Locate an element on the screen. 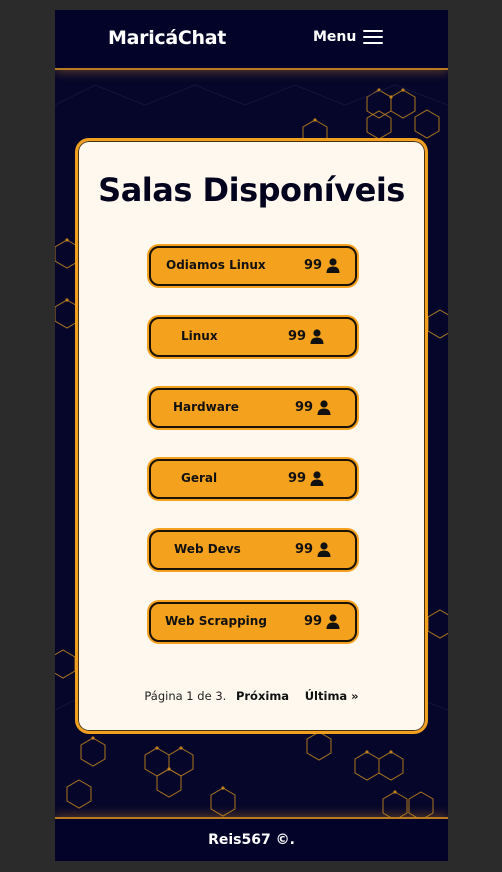  room-item-odiamos-linux: Odiamos Linux 99 is located at coordinates (253, 266).